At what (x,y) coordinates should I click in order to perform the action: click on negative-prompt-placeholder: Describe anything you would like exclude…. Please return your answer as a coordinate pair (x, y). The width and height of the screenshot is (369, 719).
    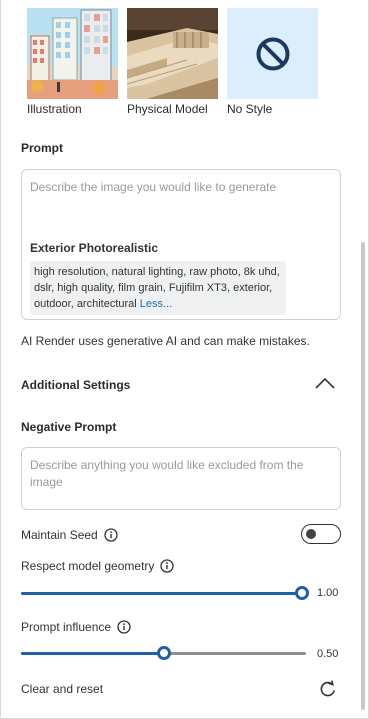
    Looking at the image, I should click on (167, 473).